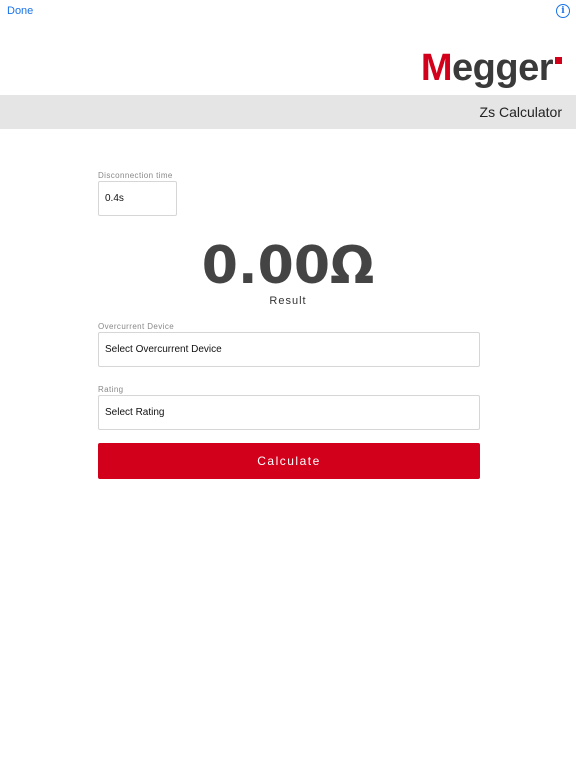 Image resolution: width=576 pixels, height=768 pixels. I want to click on rating-value: Select Rating, so click(135, 412).